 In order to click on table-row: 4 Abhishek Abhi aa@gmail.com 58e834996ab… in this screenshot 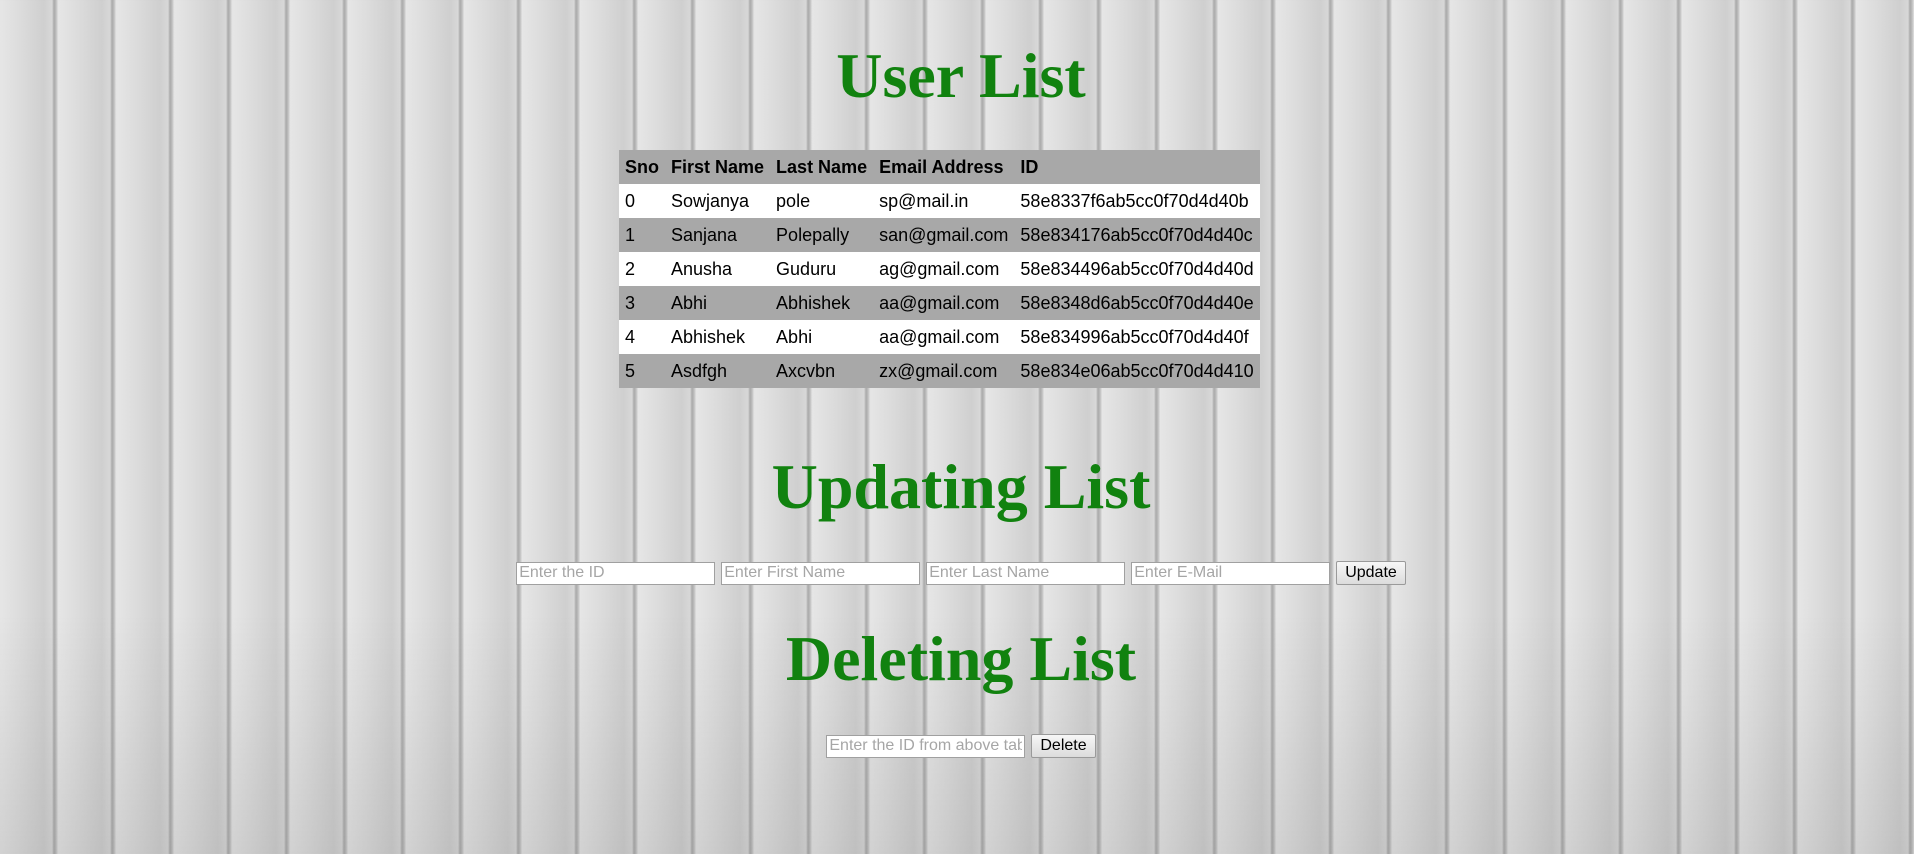, I will do `click(939, 337)`.